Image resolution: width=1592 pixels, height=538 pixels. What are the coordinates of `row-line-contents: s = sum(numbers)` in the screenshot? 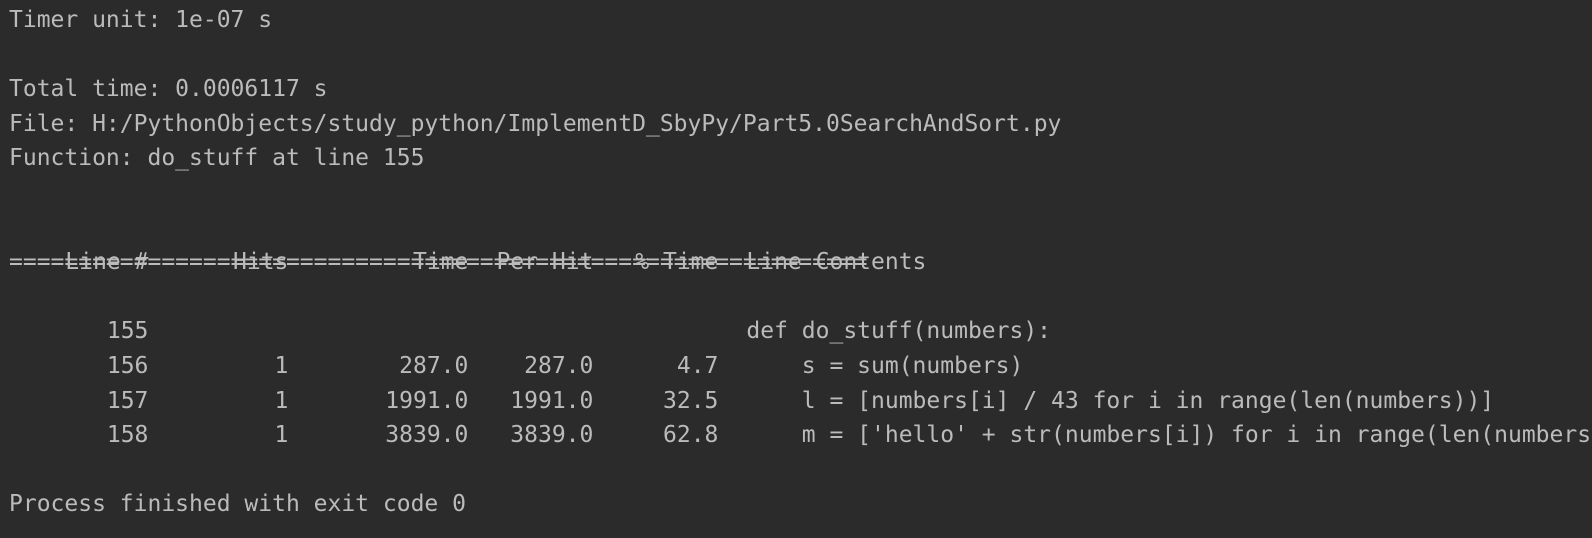 It's located at (885, 365).